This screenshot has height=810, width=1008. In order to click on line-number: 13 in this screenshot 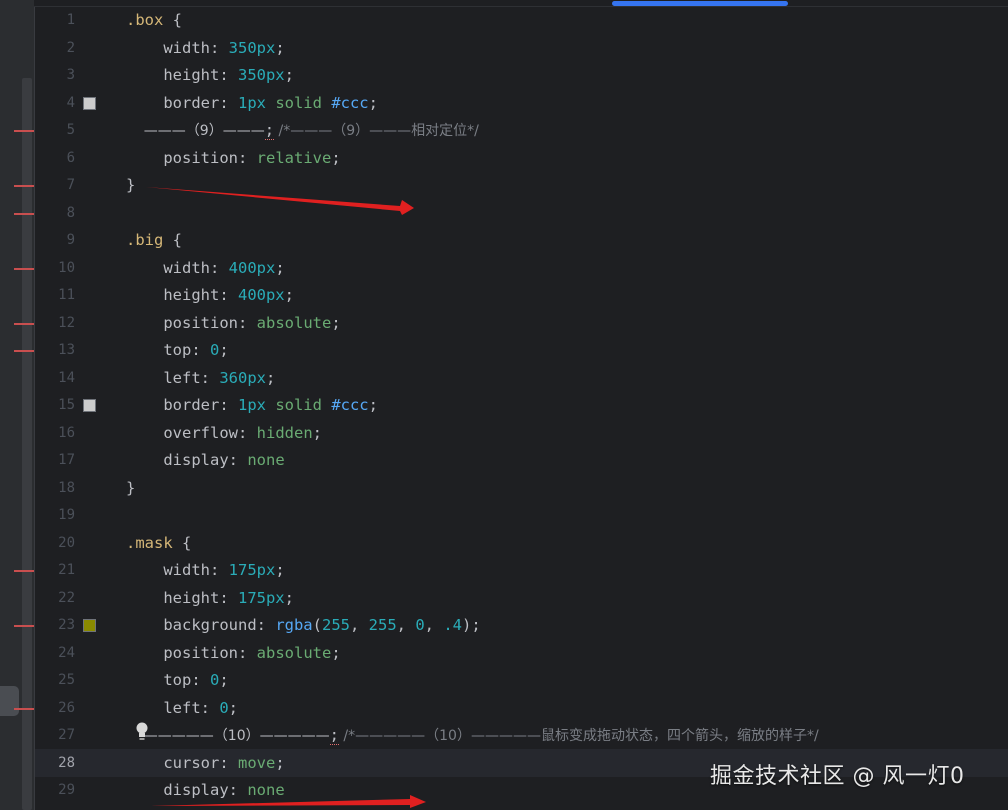, I will do `click(66, 350)`.